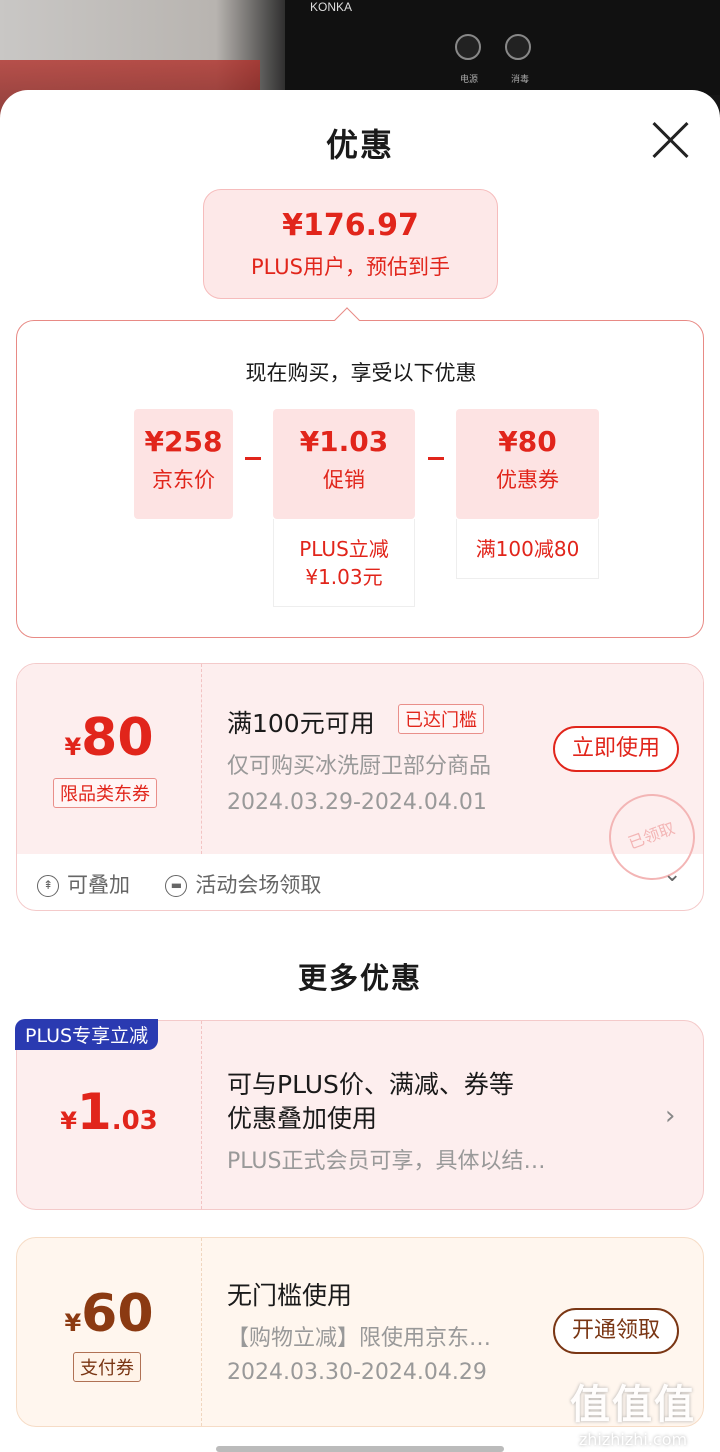 This screenshot has width=720, height=1452. What do you see at coordinates (360, 1449) in the screenshot?
I see `home-indicator` at bounding box center [360, 1449].